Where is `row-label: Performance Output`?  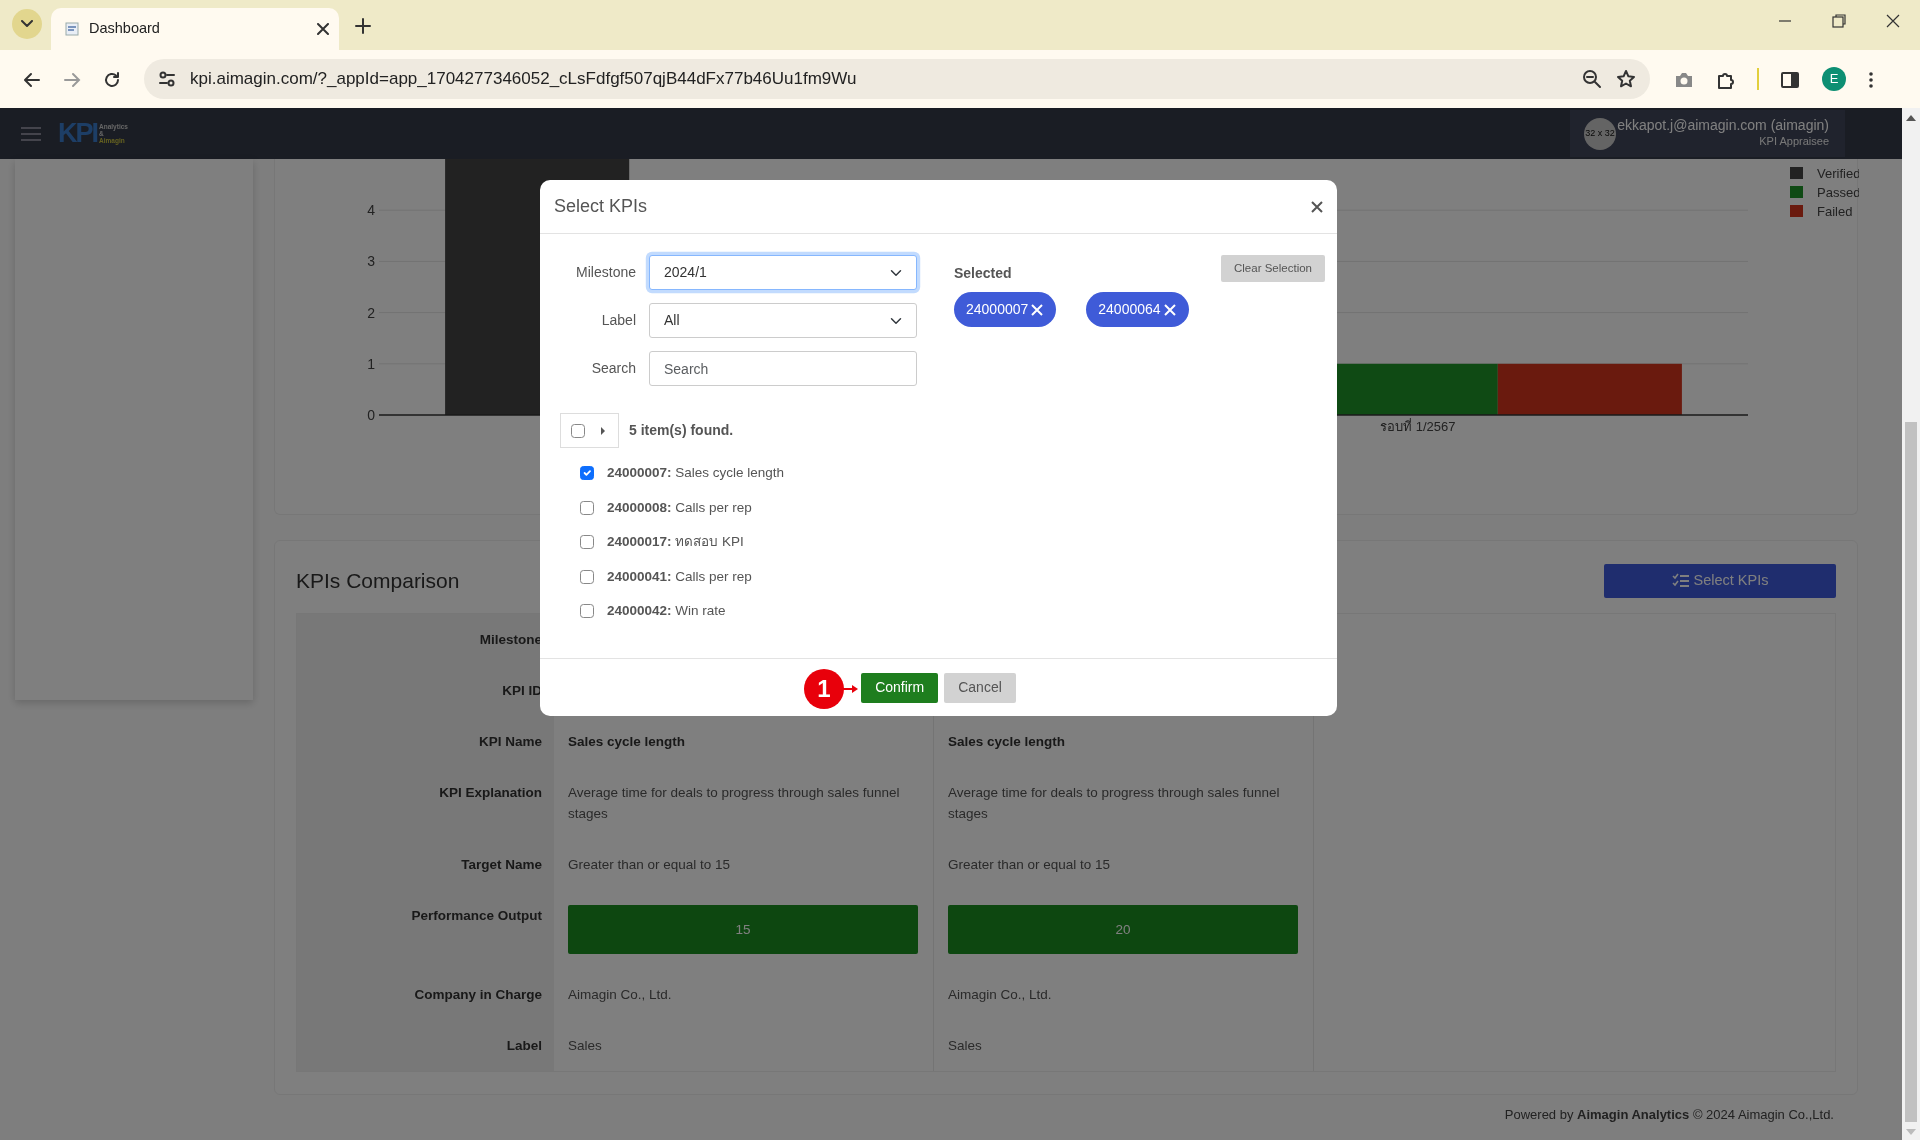
row-label: Performance Output is located at coordinates (425, 929).